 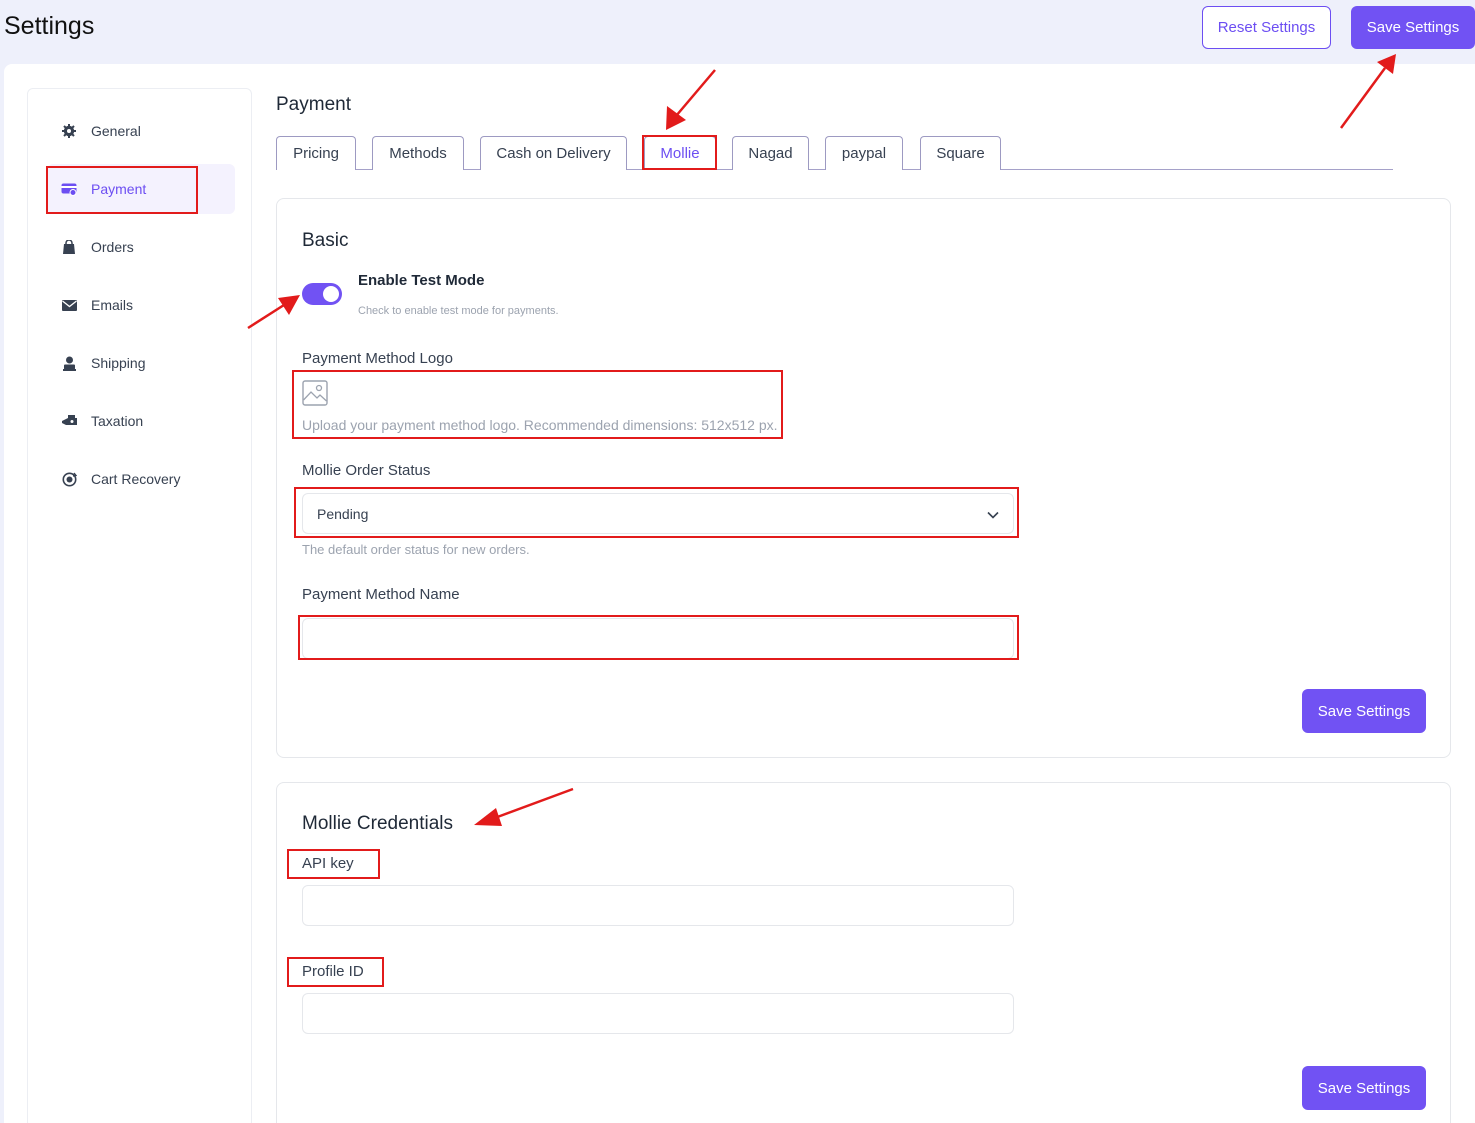 What do you see at coordinates (658, 905) in the screenshot?
I see `api-key-input` at bounding box center [658, 905].